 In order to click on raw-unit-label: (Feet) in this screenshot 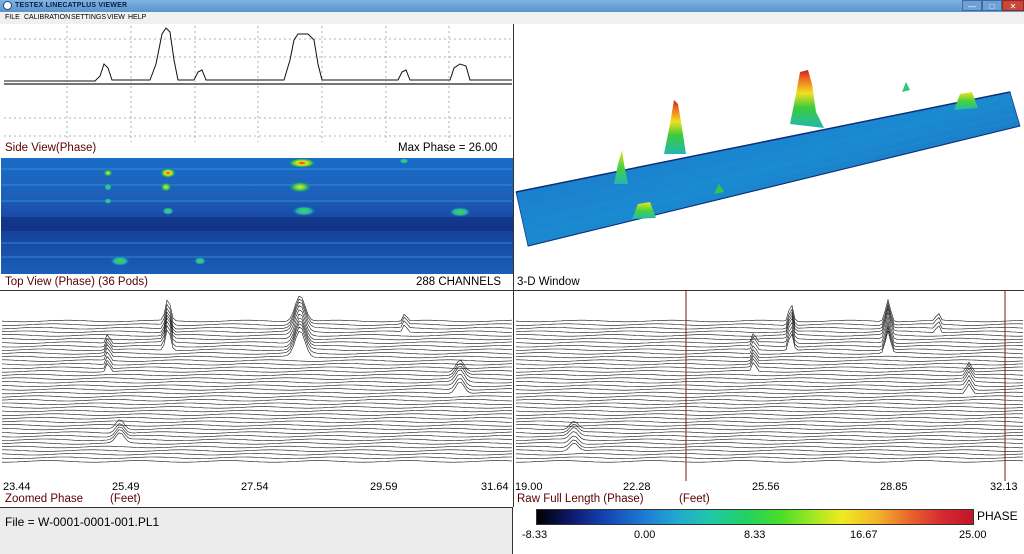, I will do `click(694, 499)`.